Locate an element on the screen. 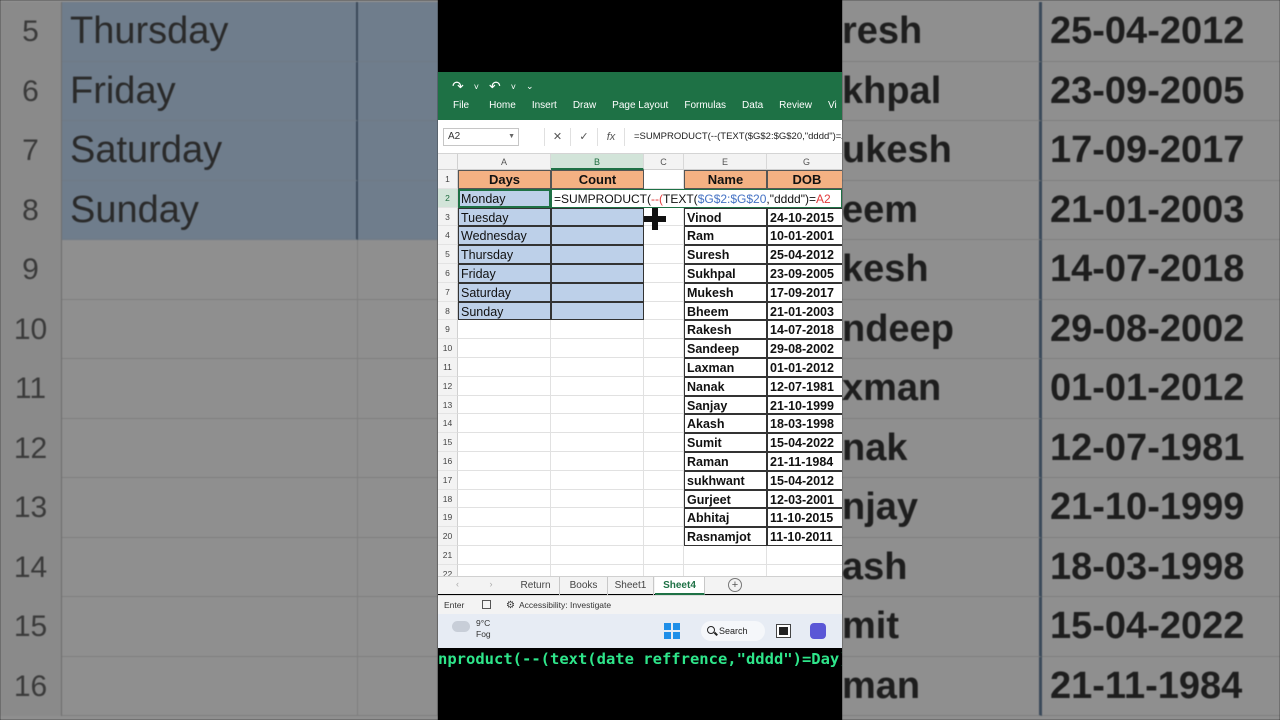 Image resolution: width=1280 pixels, height=720 pixels. day-cell: Monday is located at coordinates (504, 198).